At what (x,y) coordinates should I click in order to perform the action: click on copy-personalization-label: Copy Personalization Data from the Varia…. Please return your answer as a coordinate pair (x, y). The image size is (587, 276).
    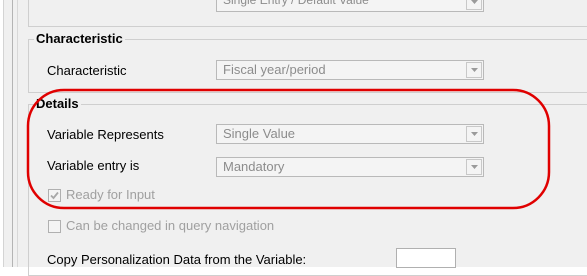
    Looking at the image, I should click on (177, 259).